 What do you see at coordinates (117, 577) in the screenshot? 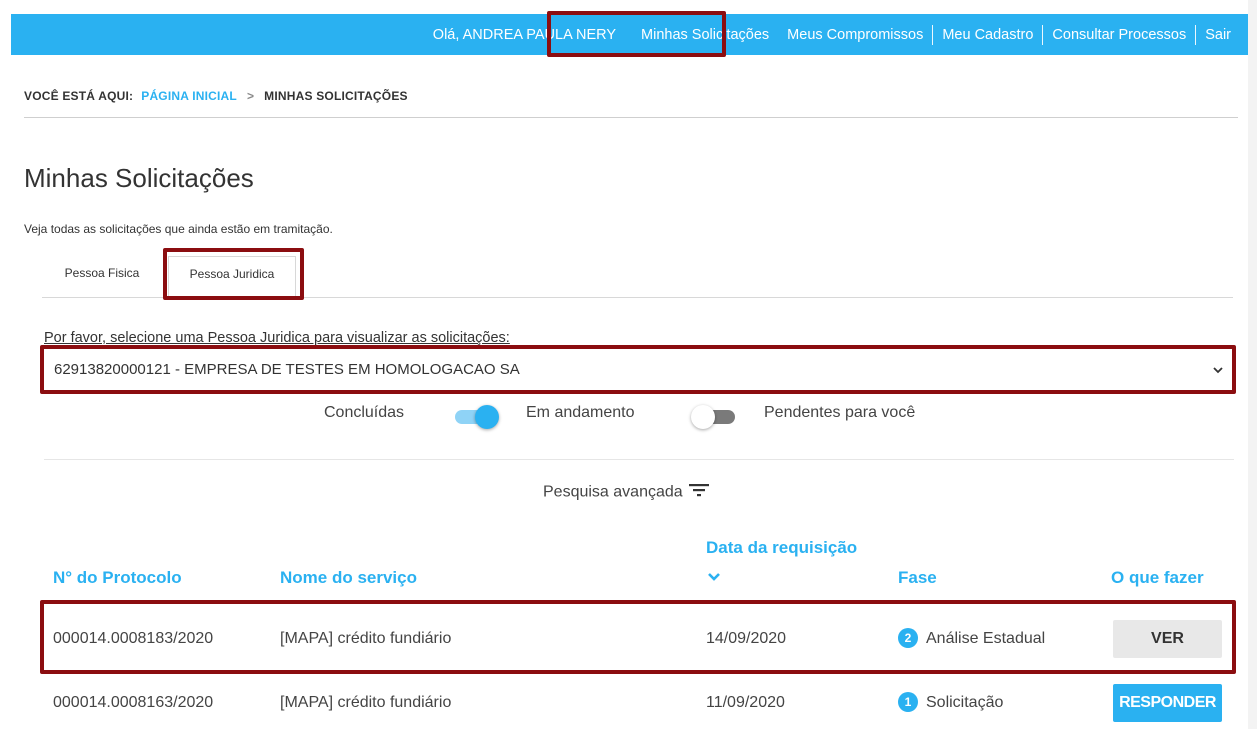
I see `column-header-protocol: N° do Protocolo` at bounding box center [117, 577].